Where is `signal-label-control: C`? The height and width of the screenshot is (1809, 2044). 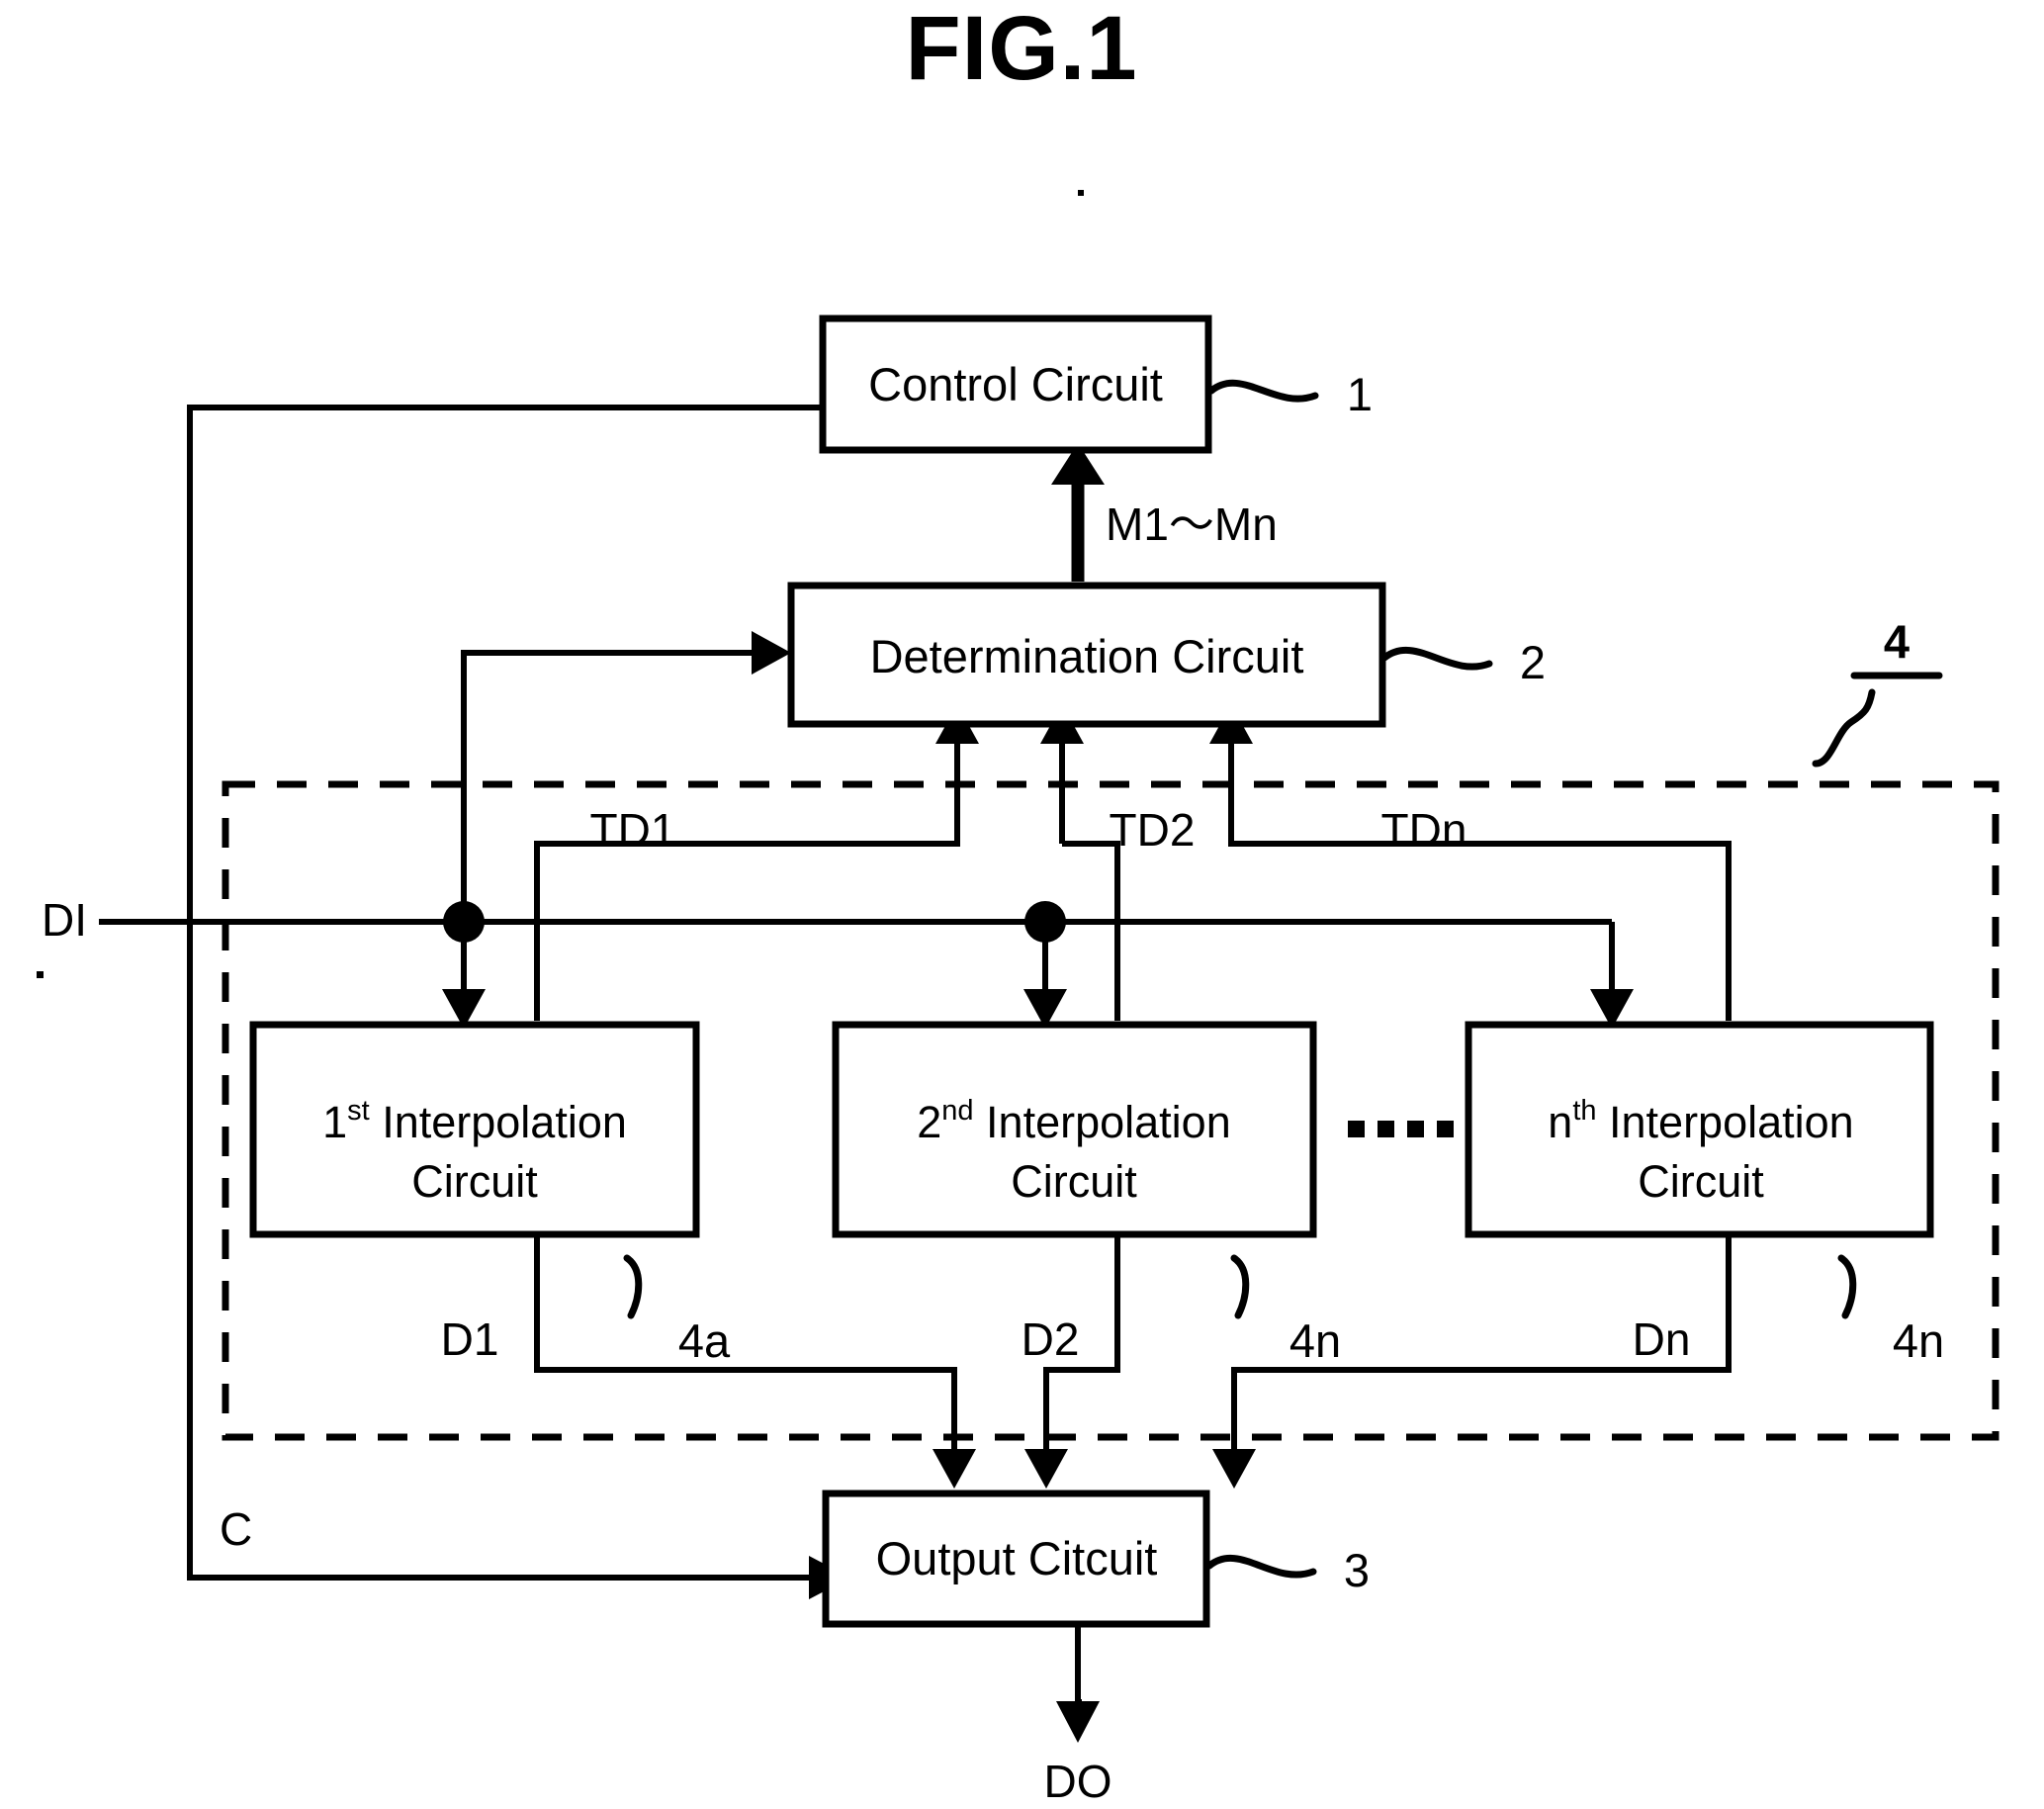 signal-label-control: C is located at coordinates (236, 1529).